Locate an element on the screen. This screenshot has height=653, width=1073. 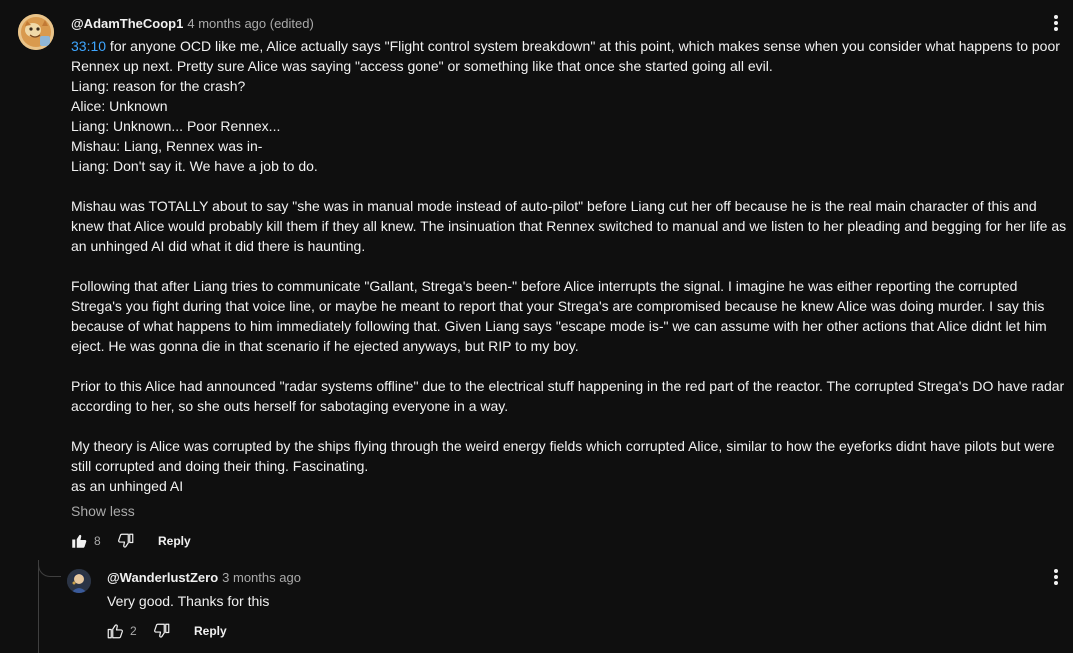
comment-menu-button is located at coordinates (1056, 23).